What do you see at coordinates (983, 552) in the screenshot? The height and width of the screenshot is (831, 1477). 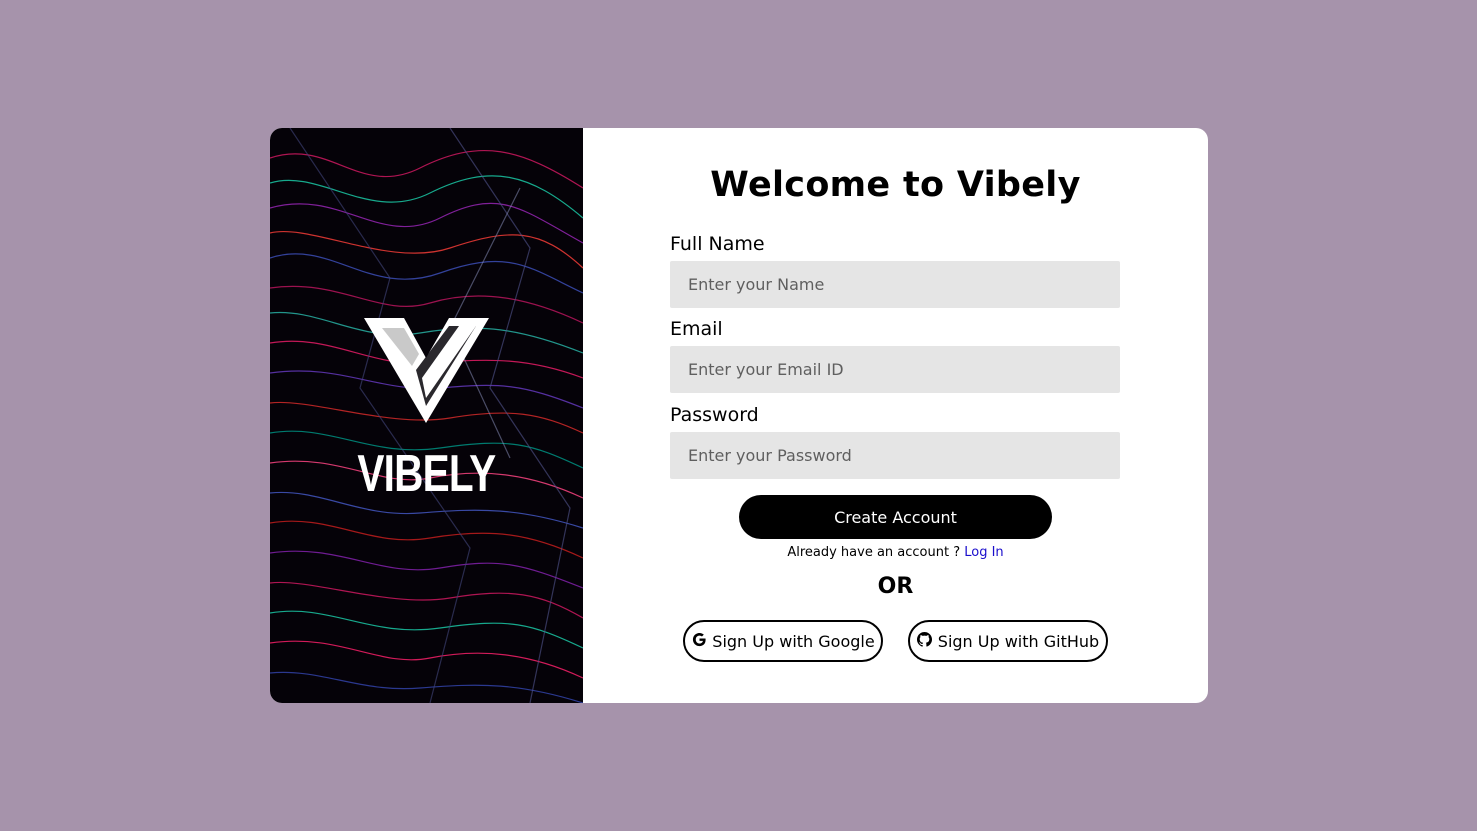 I see `login-link: Log In` at bounding box center [983, 552].